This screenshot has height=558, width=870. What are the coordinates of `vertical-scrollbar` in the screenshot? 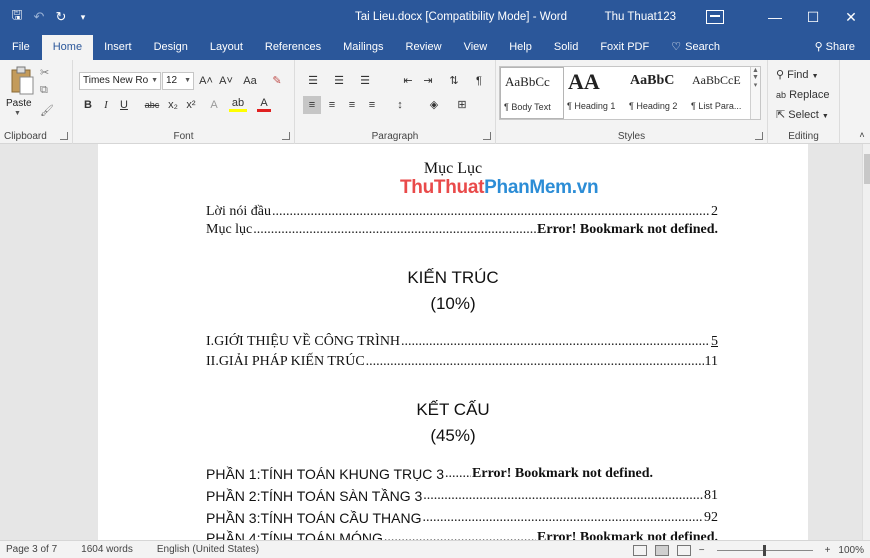 It's located at (866, 342).